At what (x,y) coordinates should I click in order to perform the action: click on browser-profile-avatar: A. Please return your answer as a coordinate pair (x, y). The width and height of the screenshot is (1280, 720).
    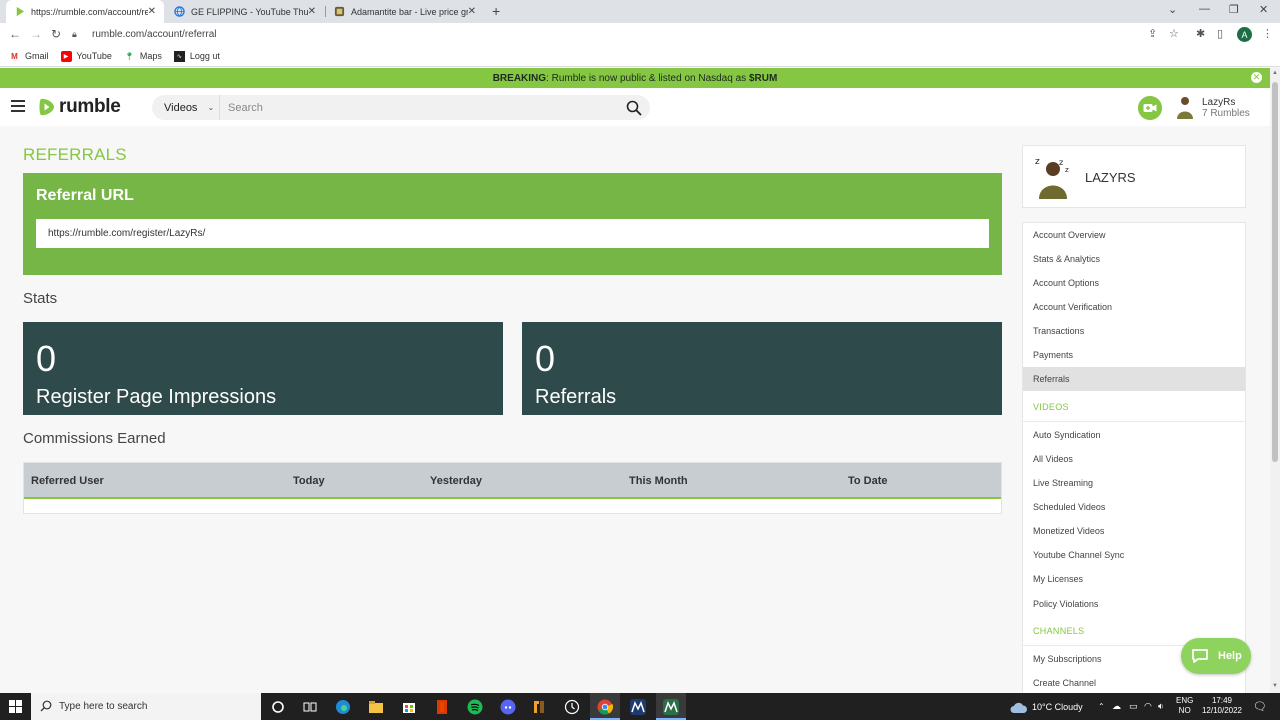
    Looking at the image, I should click on (1244, 34).